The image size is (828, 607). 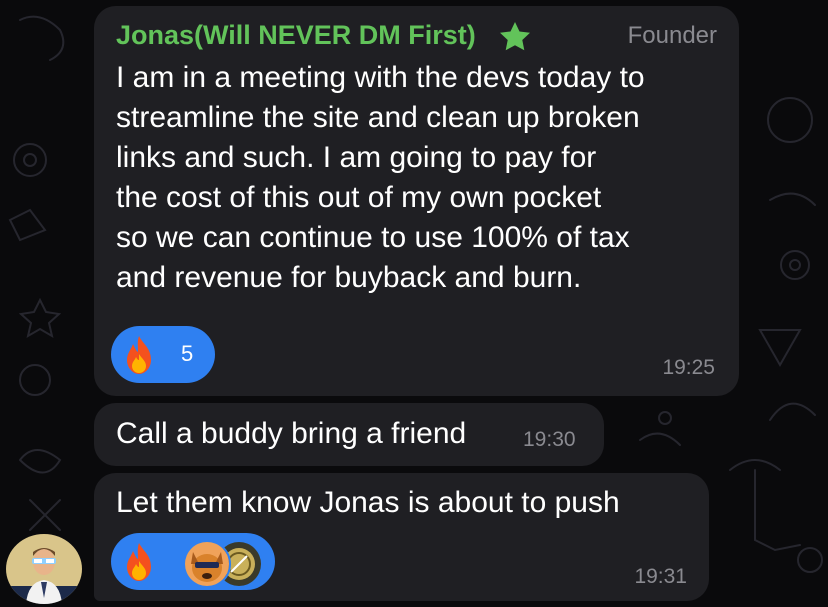 What do you see at coordinates (688, 367) in the screenshot?
I see `message-time: 19:25` at bounding box center [688, 367].